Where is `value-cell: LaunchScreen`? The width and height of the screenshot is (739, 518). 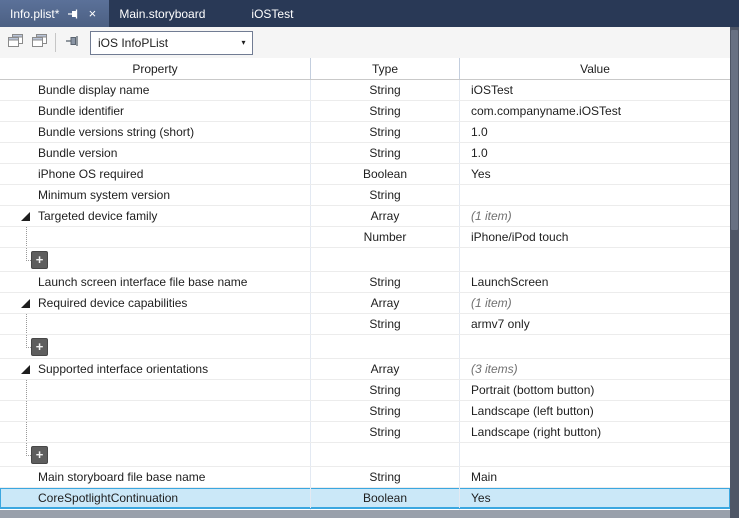
value-cell: LaunchScreen is located at coordinates (595, 282).